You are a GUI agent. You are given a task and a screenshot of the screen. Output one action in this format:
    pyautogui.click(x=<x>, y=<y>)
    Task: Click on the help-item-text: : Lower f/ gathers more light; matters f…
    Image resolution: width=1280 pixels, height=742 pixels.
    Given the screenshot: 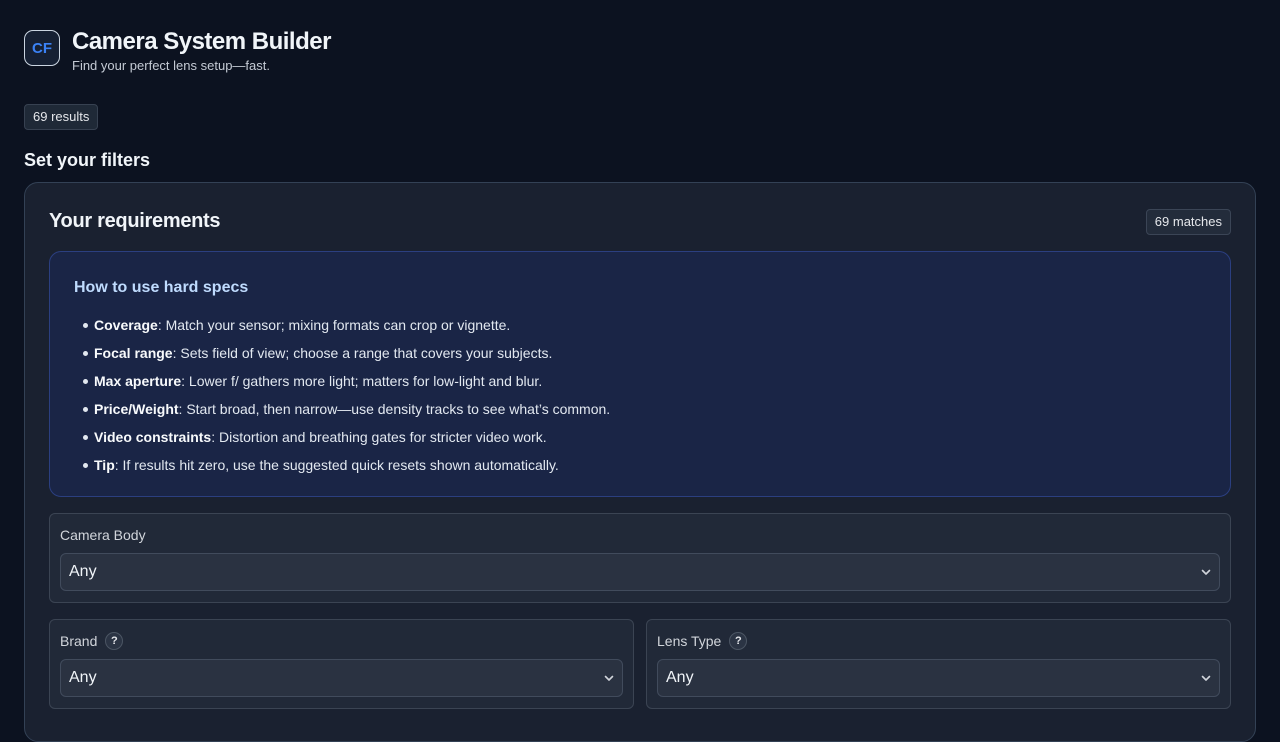 What is the action you would take?
    pyautogui.click(x=362, y=381)
    